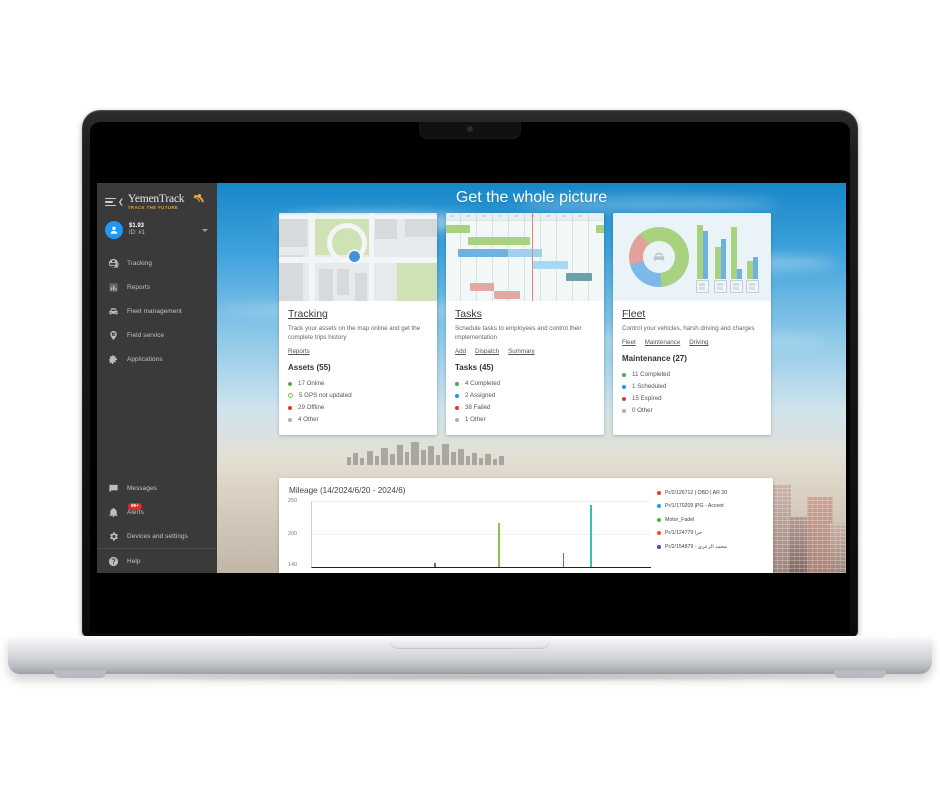 Image resolution: width=940 pixels, height=788 pixels. I want to click on sidebar: ❮ YemenTrack Track The Future $1.93, so click(157, 378).